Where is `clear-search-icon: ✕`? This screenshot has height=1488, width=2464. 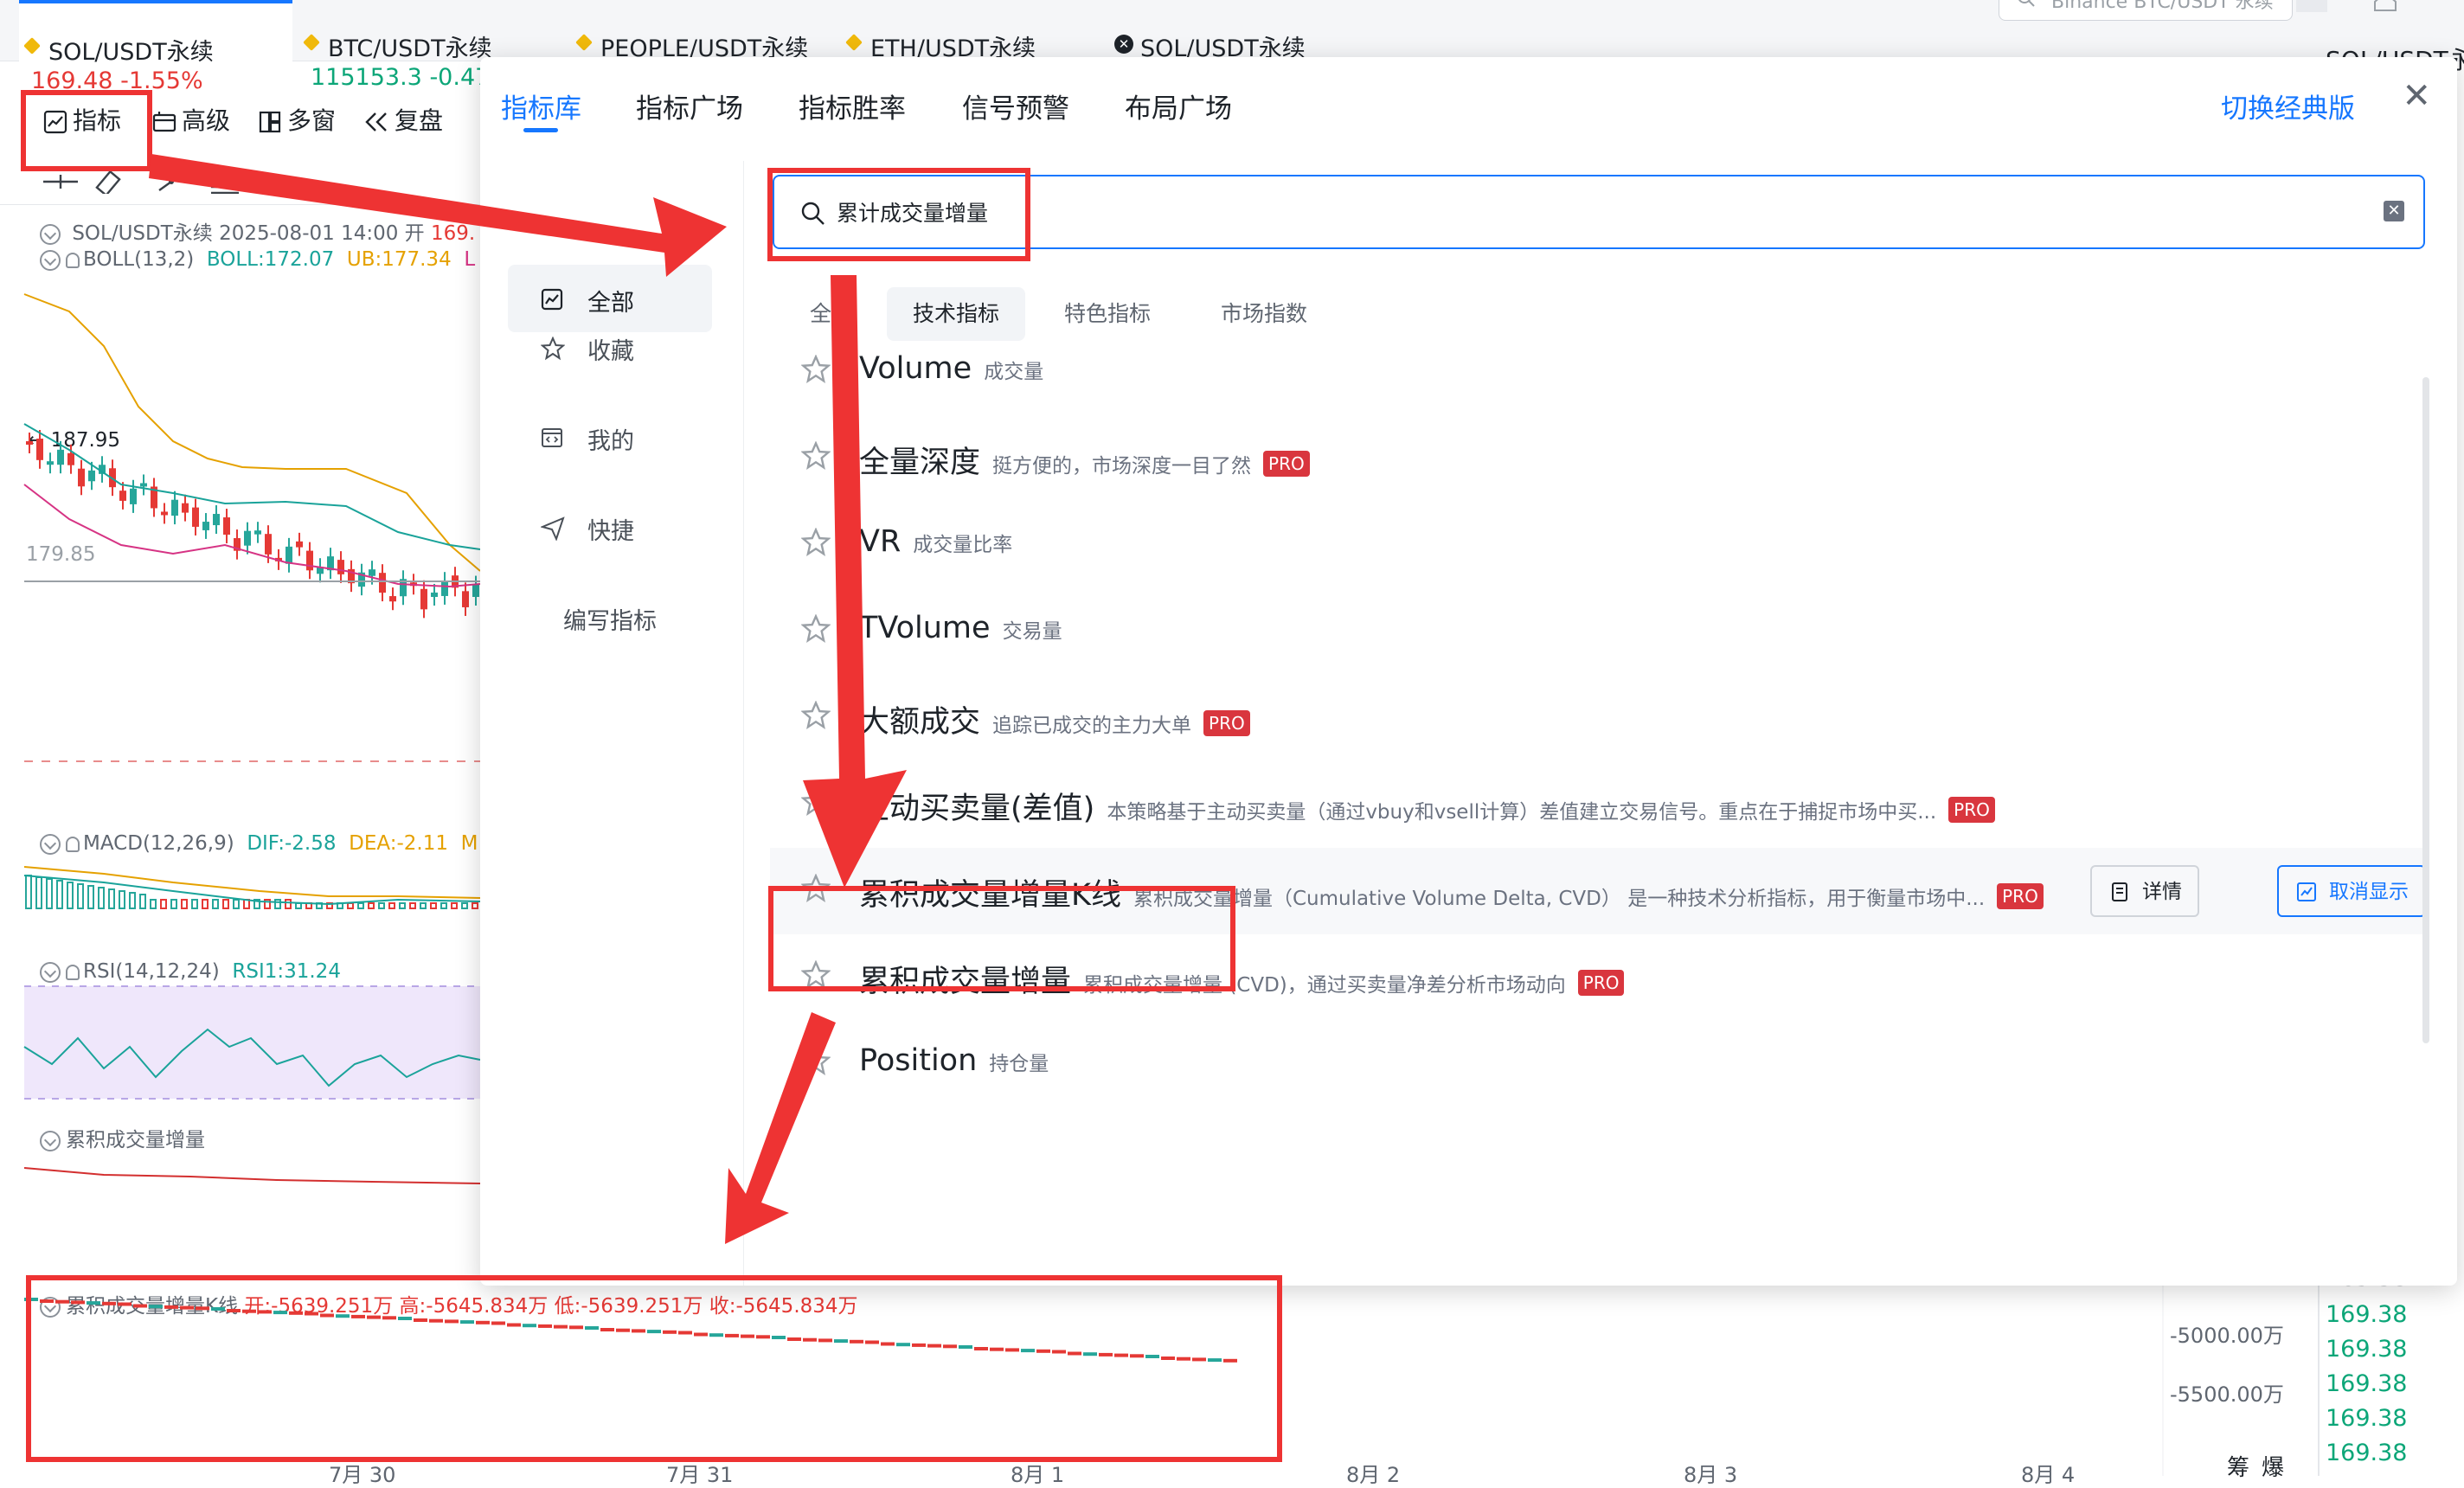 clear-search-icon: ✕ is located at coordinates (2394, 211).